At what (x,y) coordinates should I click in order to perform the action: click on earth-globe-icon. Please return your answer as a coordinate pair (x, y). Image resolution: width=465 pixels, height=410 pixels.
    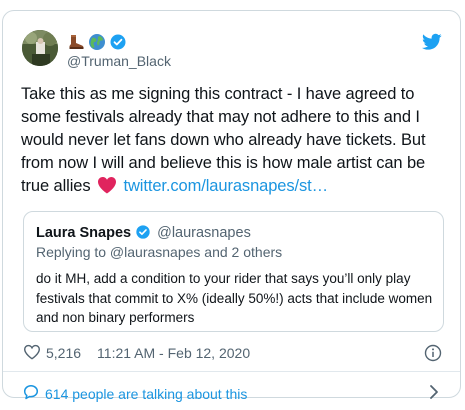
    Looking at the image, I should click on (97, 42).